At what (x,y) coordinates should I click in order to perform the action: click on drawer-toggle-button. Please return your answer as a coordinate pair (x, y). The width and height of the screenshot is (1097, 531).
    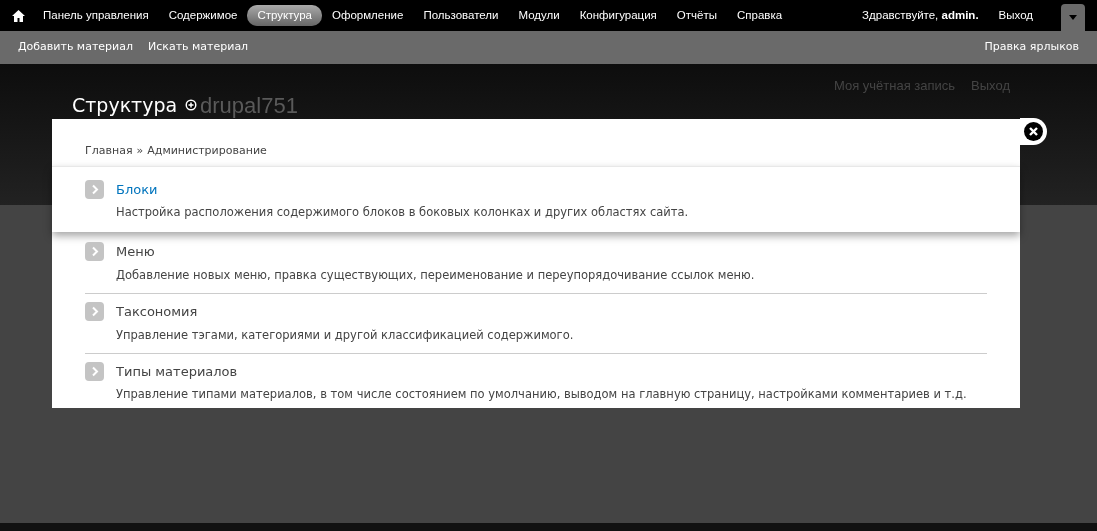
    Looking at the image, I should click on (1073, 17).